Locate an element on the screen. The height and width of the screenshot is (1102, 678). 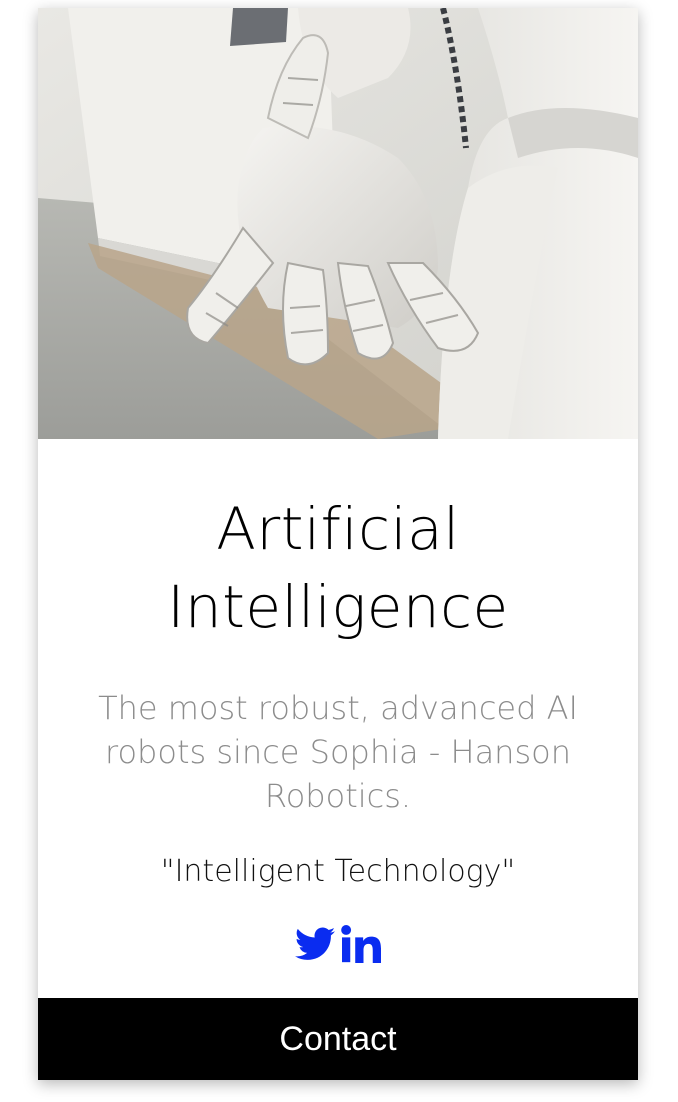
social-links is located at coordinates (338, 944).